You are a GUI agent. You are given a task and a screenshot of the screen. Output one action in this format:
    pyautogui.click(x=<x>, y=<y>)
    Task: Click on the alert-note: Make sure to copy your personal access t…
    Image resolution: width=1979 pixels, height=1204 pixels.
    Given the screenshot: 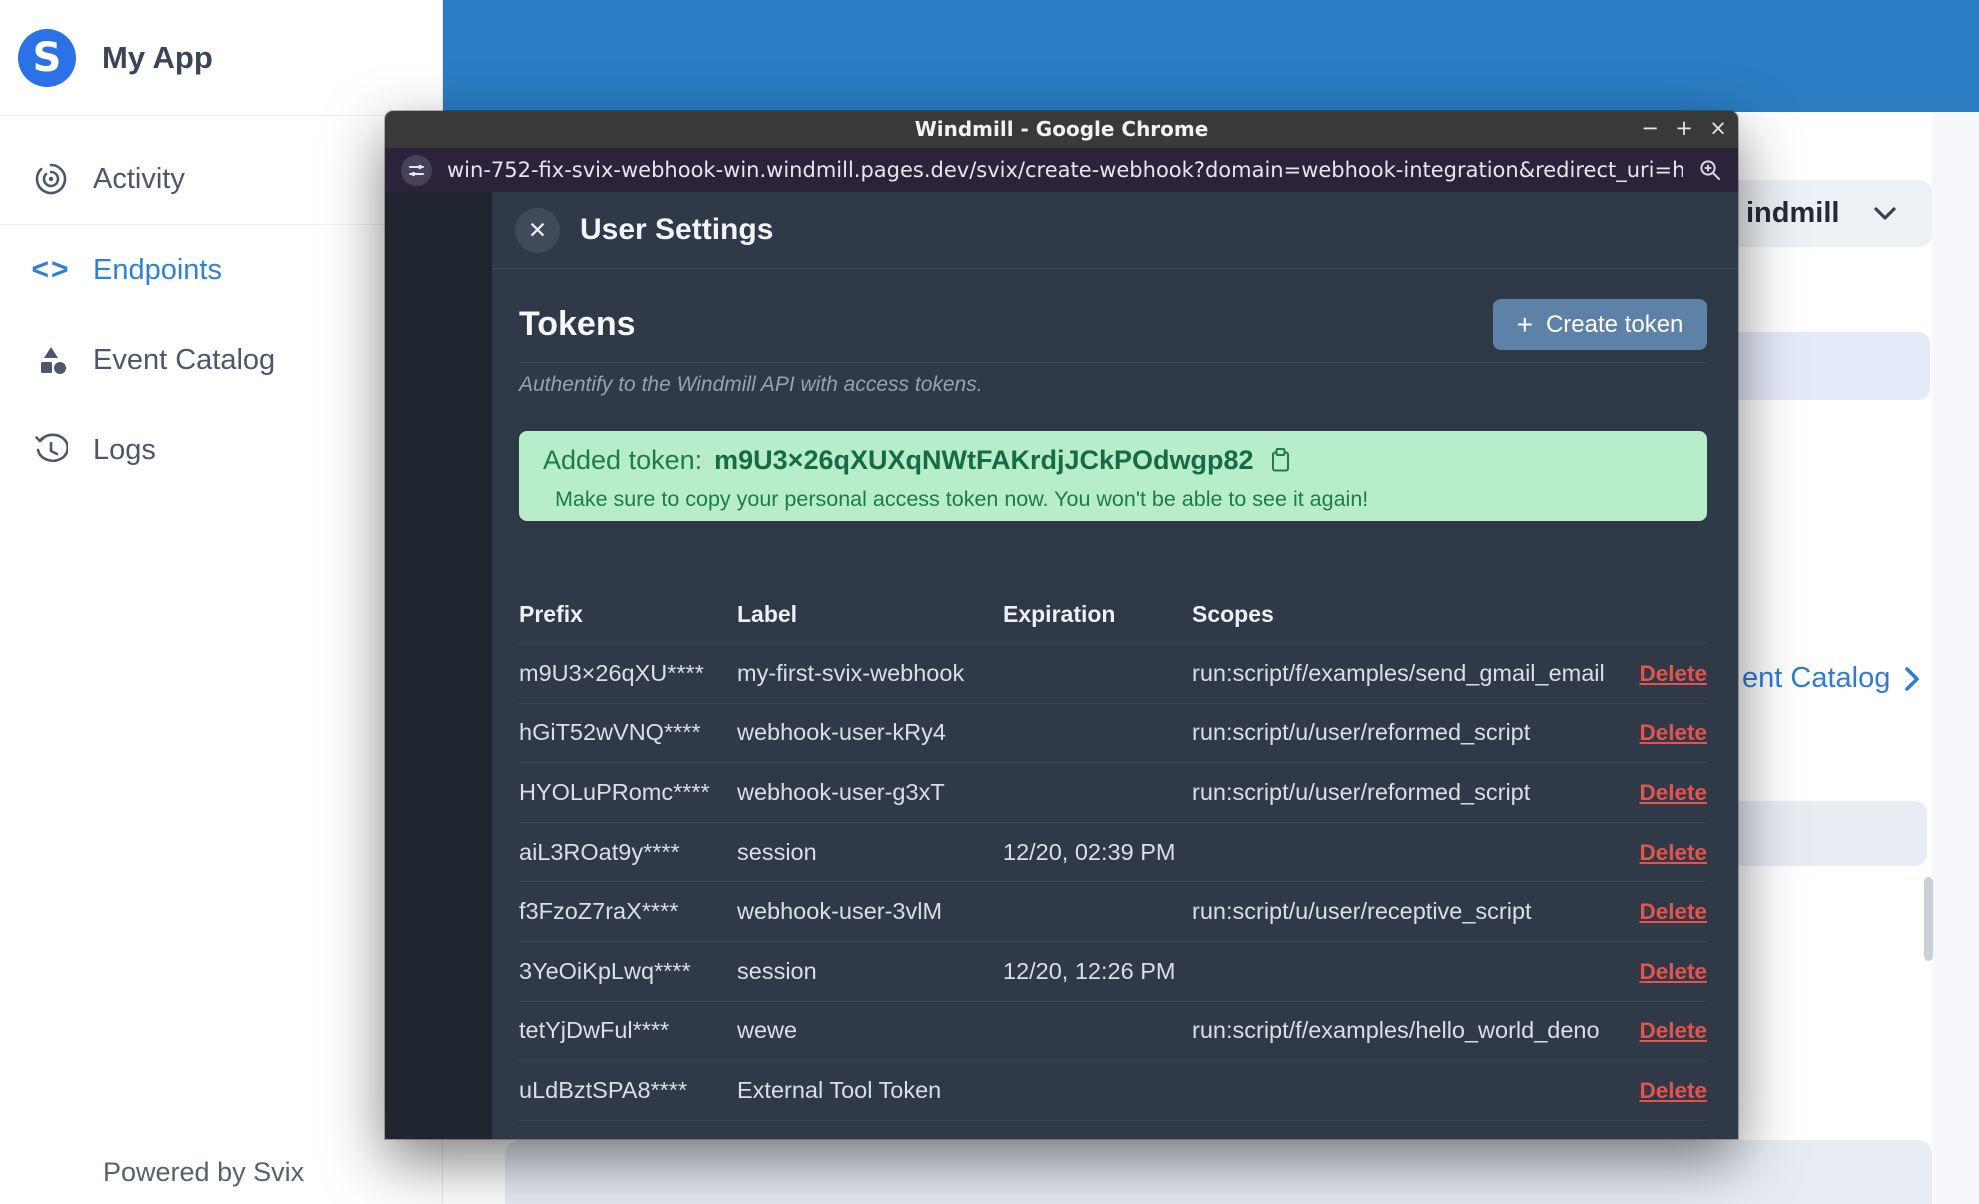 What is the action you would take?
    pyautogui.click(x=962, y=499)
    